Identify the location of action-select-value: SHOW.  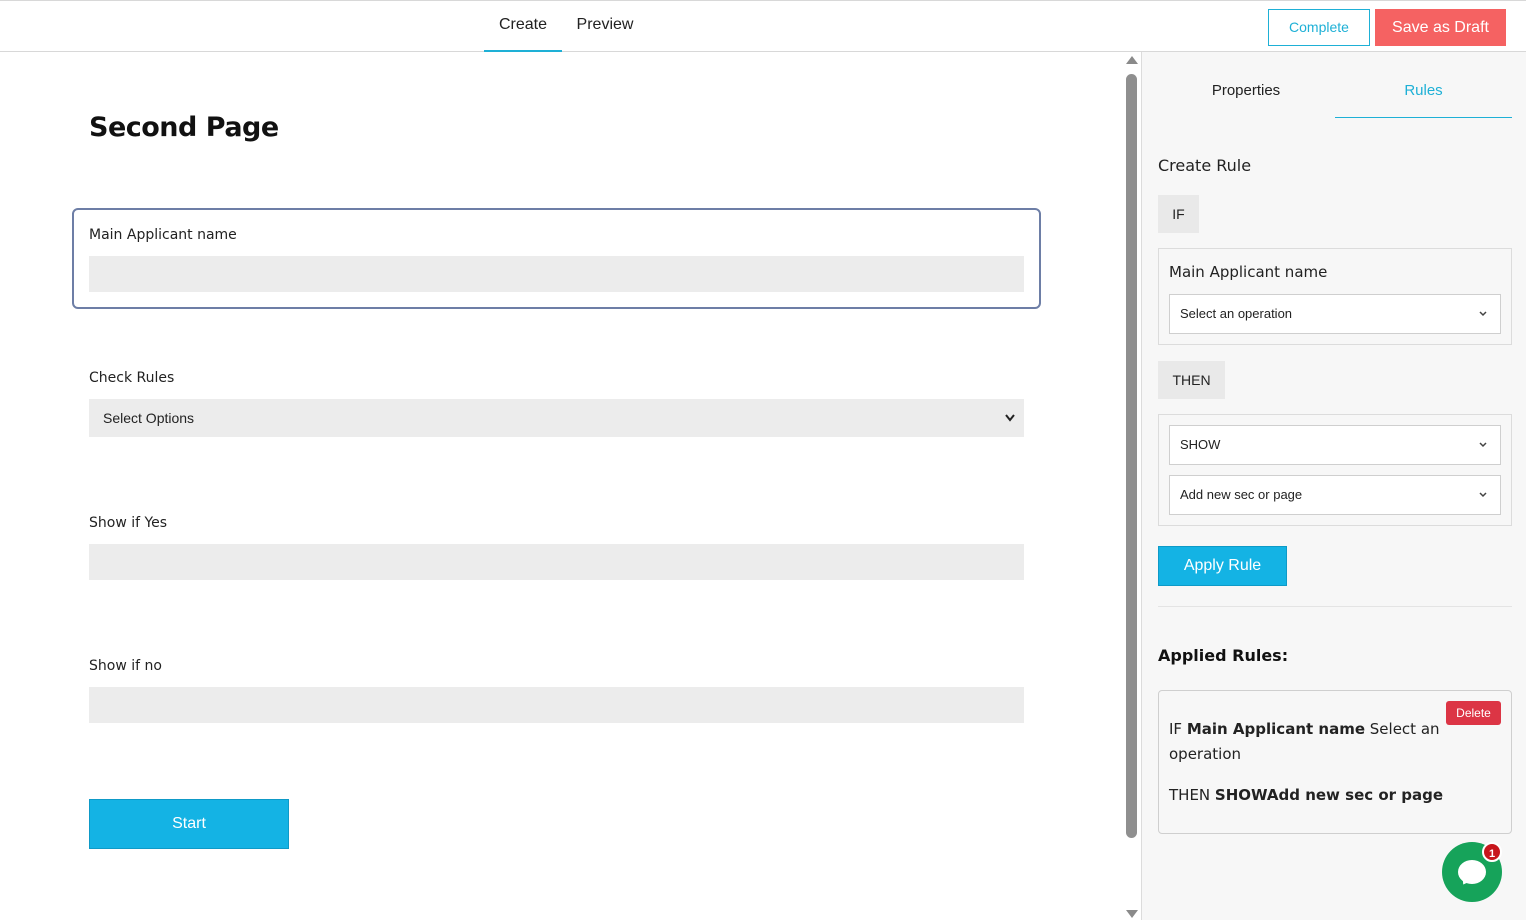
(1200, 444).